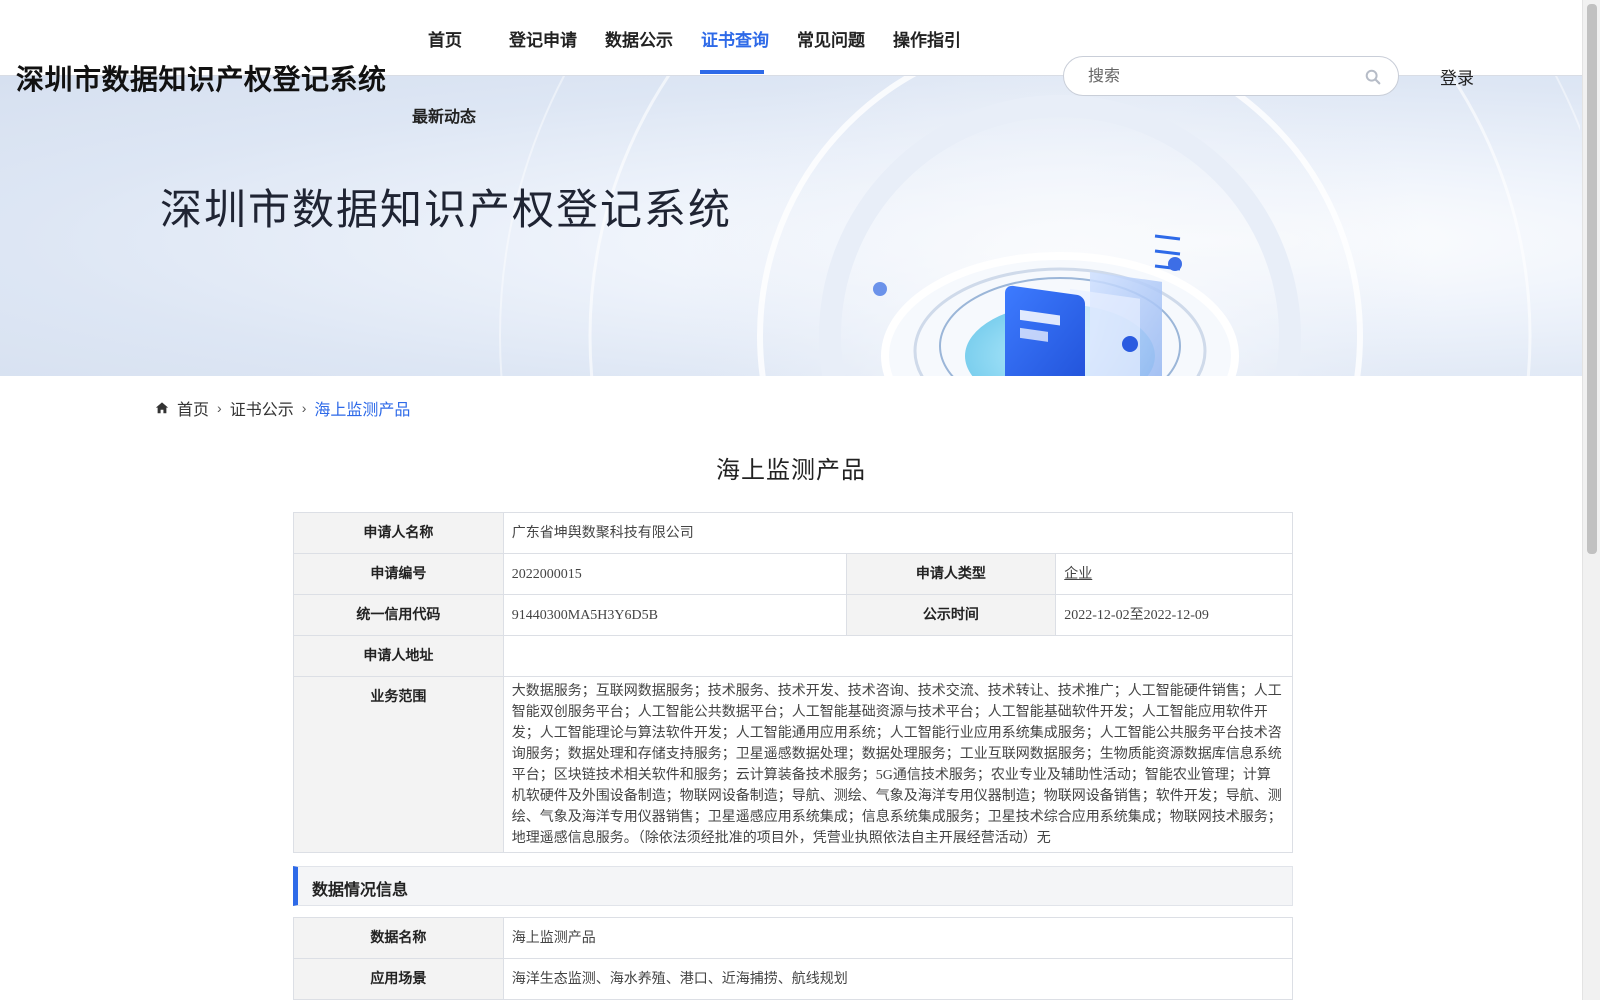 This screenshot has width=1600, height=1000. What do you see at coordinates (398, 574) in the screenshot?
I see `application-no-label: 申请编号` at bounding box center [398, 574].